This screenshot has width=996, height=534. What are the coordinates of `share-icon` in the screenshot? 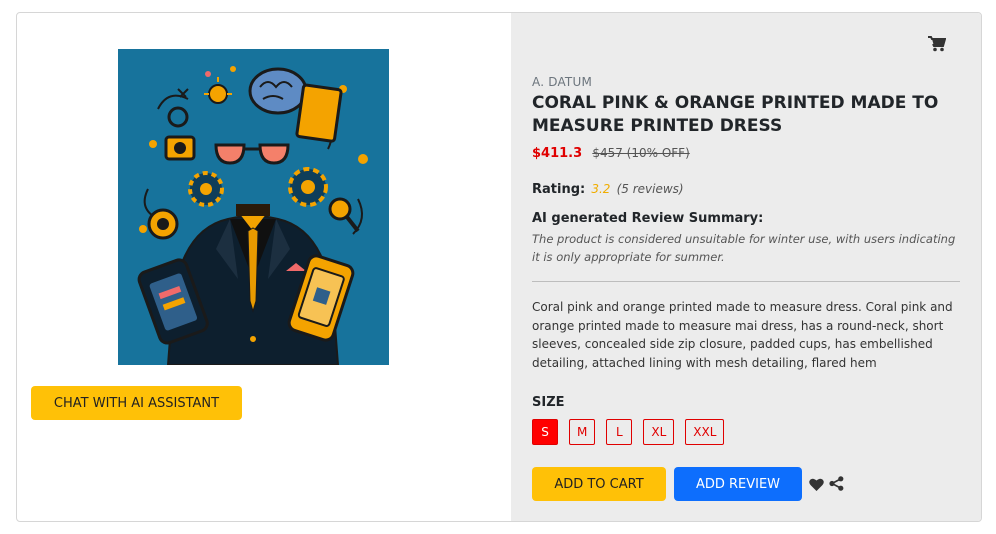 It's located at (836, 483).